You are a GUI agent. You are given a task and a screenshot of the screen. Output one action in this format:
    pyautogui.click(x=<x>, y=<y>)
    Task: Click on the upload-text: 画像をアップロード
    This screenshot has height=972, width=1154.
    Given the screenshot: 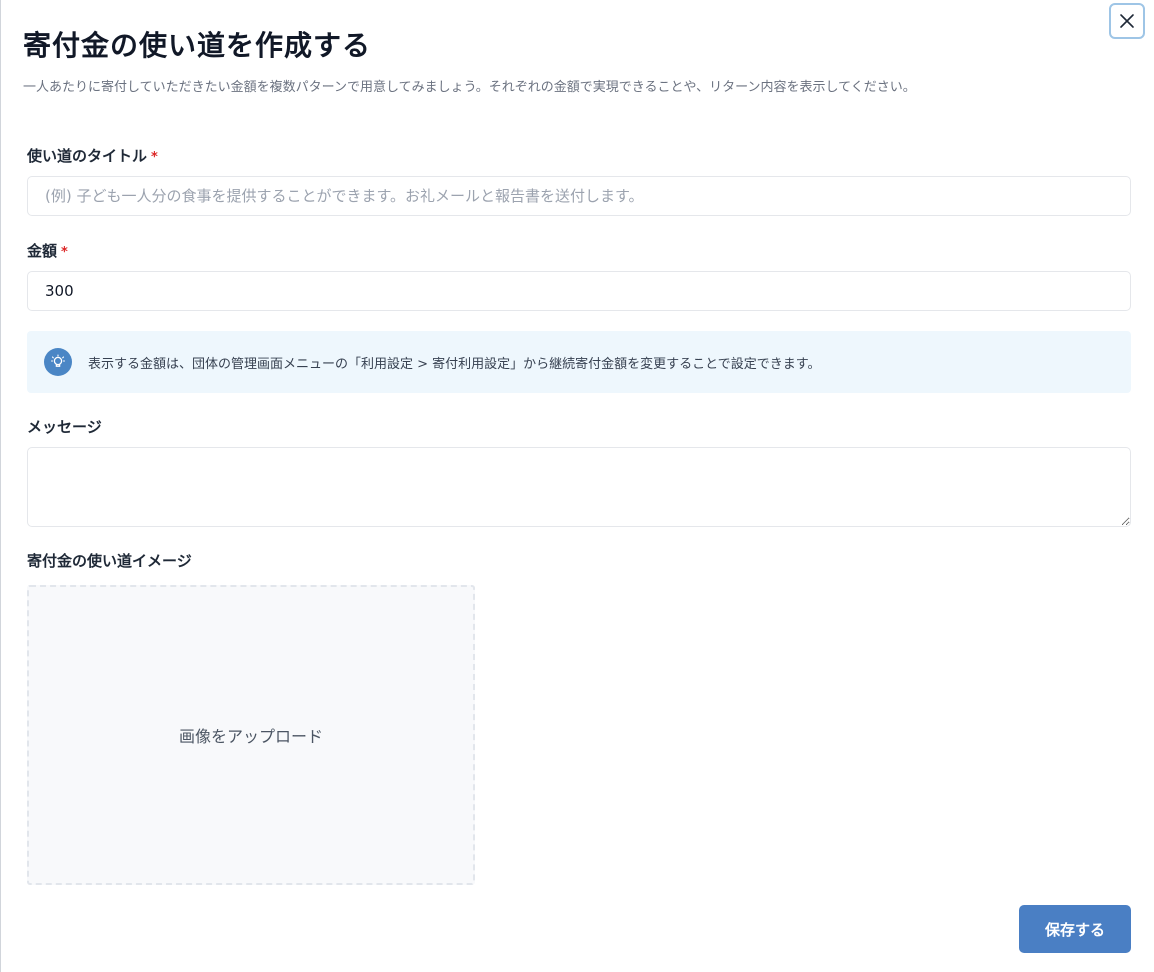 What is the action you would take?
    pyautogui.click(x=250, y=736)
    